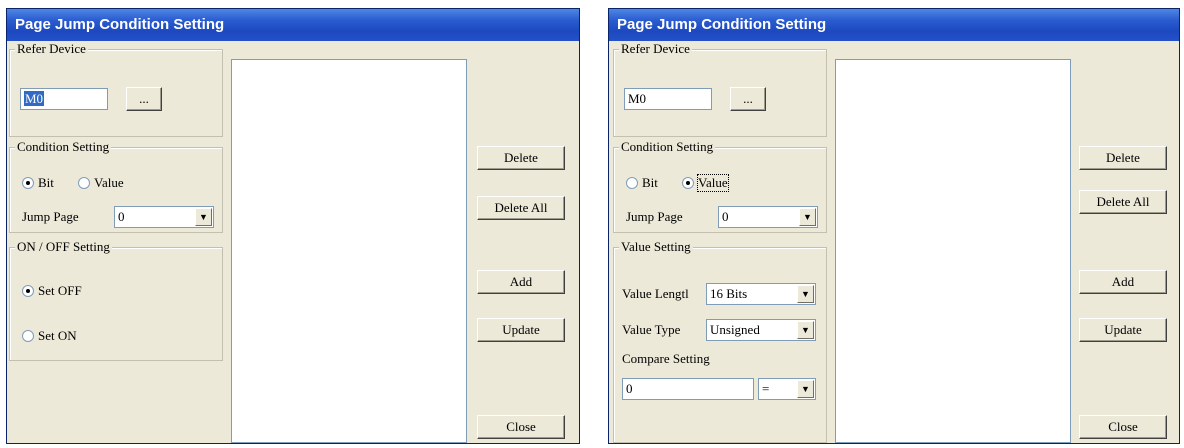 This screenshot has width=1184, height=448. Describe the element at coordinates (656, 247) in the screenshot. I see `value-setting-label: Value Setting` at that location.